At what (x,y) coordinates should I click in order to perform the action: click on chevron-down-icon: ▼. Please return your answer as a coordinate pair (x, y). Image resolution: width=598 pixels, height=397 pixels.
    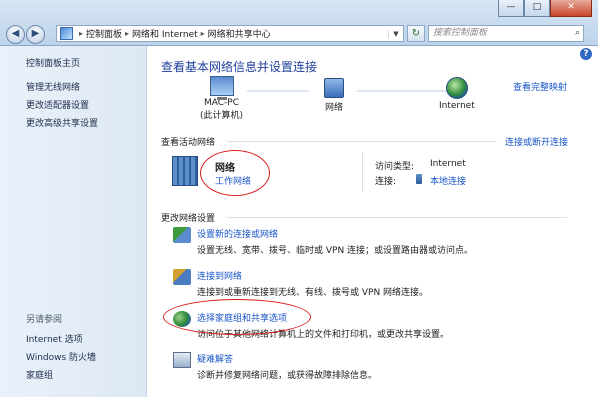
    Looking at the image, I should click on (395, 33).